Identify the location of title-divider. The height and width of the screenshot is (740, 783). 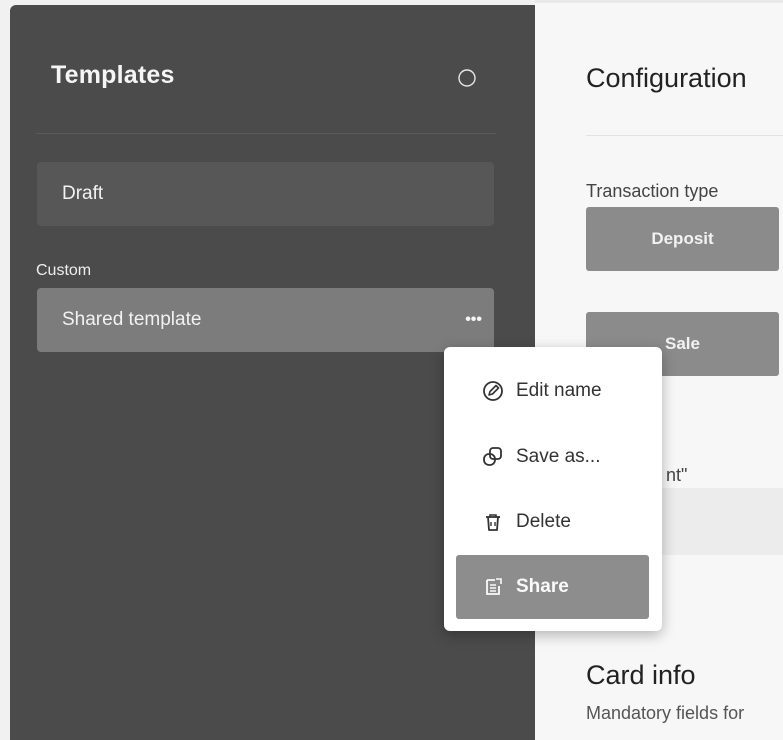
(684, 135).